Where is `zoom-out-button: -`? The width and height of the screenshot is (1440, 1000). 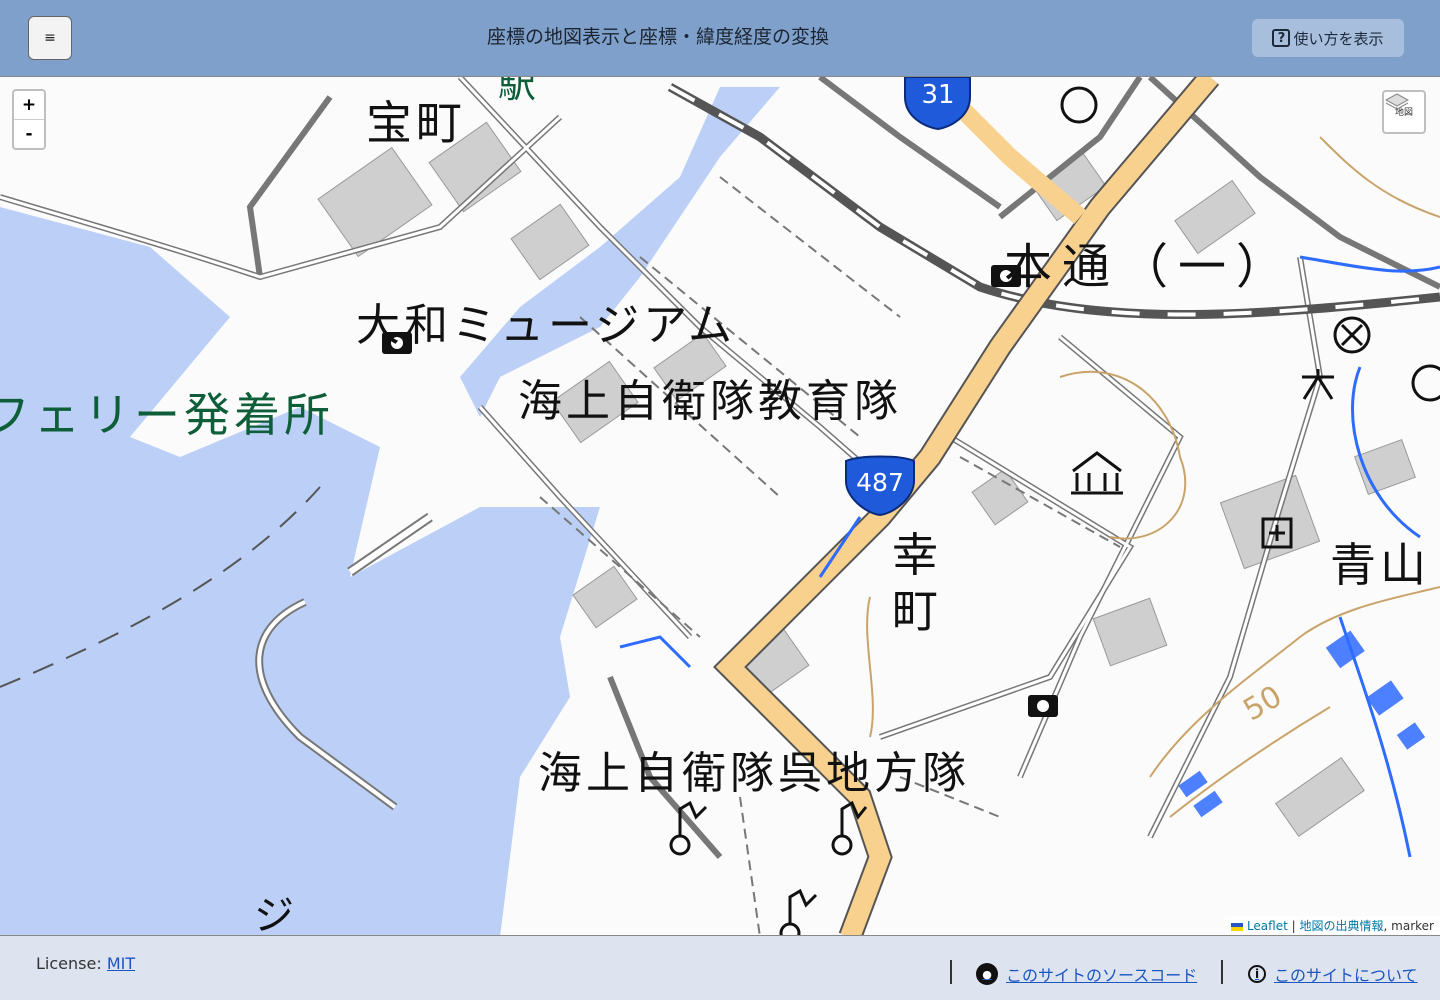
zoom-out-button: - is located at coordinates (29, 134).